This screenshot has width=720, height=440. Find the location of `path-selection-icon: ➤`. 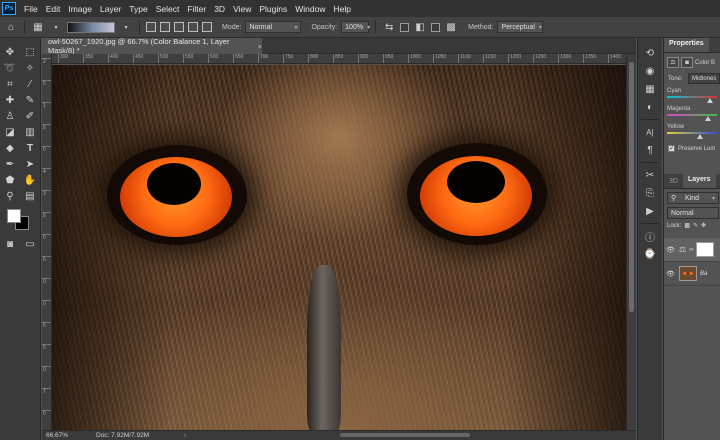

path-selection-icon: ➤ is located at coordinates (30, 164).